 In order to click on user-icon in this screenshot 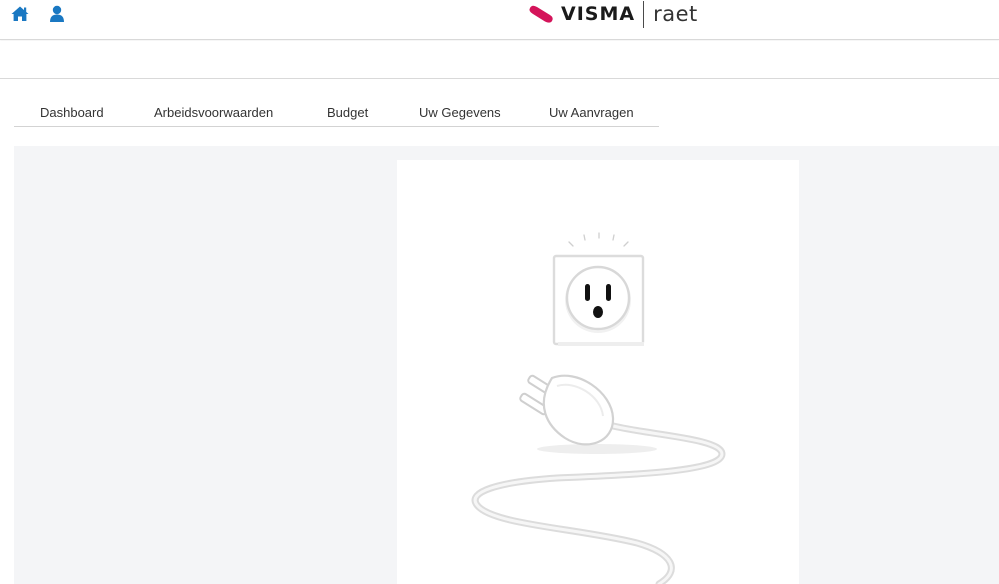, I will do `click(57, 14)`.